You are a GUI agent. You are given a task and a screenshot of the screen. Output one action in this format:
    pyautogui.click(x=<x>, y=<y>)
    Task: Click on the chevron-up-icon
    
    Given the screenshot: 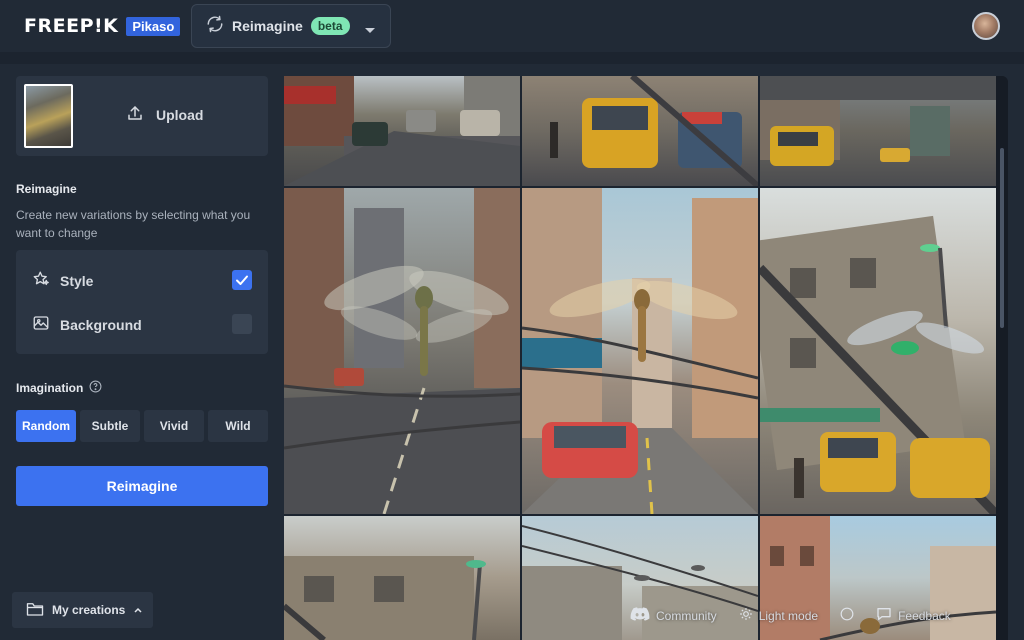 What is the action you would take?
    pyautogui.click(x=138, y=610)
    